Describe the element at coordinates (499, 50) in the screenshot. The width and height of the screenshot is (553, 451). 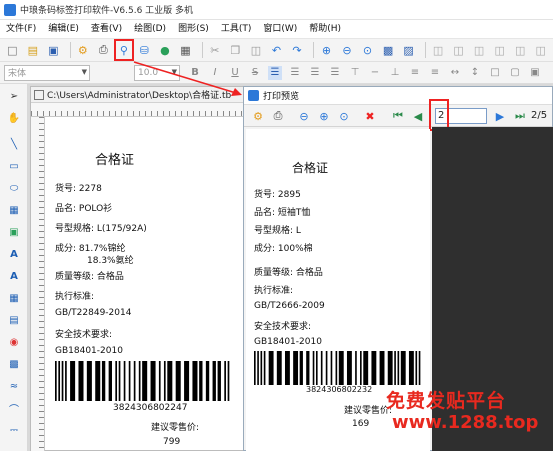
I see `align-top-icon: ◫` at that location.